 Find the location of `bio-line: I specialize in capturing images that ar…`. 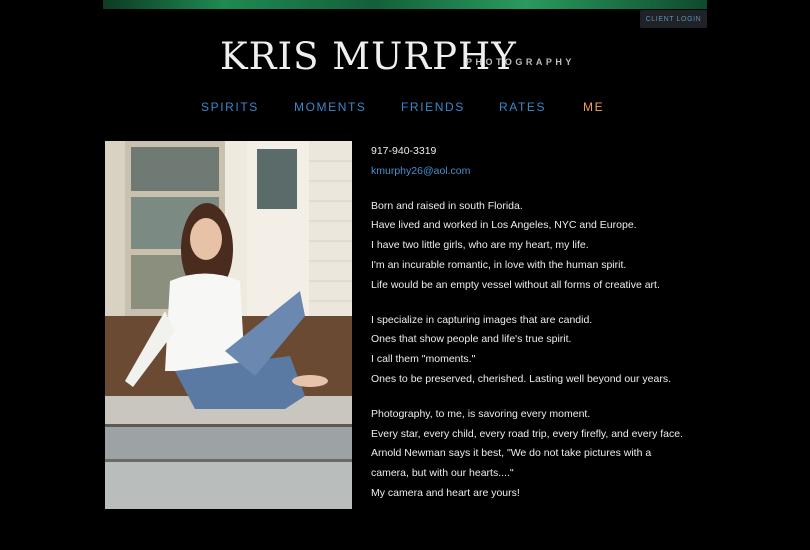

bio-line: I specialize in capturing images that ar… is located at coordinates (482, 319).